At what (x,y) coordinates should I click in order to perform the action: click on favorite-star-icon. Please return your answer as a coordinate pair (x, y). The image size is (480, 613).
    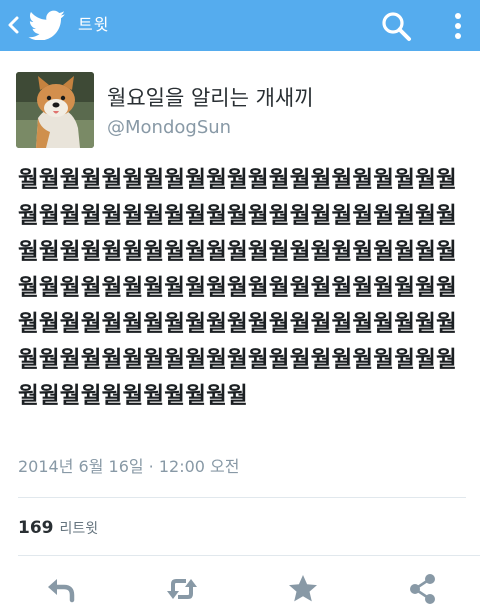
    Looking at the image, I should click on (303, 589).